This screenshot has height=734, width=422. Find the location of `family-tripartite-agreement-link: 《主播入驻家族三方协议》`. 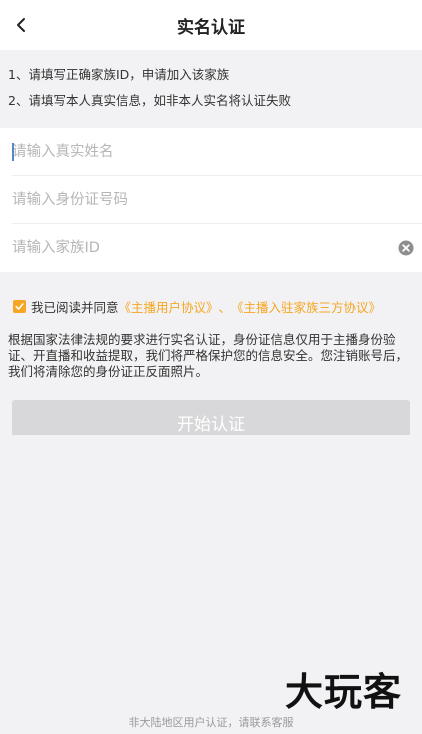

family-tripartite-agreement-link: 《主播入驻家族三方协议》 is located at coordinates (306, 306).